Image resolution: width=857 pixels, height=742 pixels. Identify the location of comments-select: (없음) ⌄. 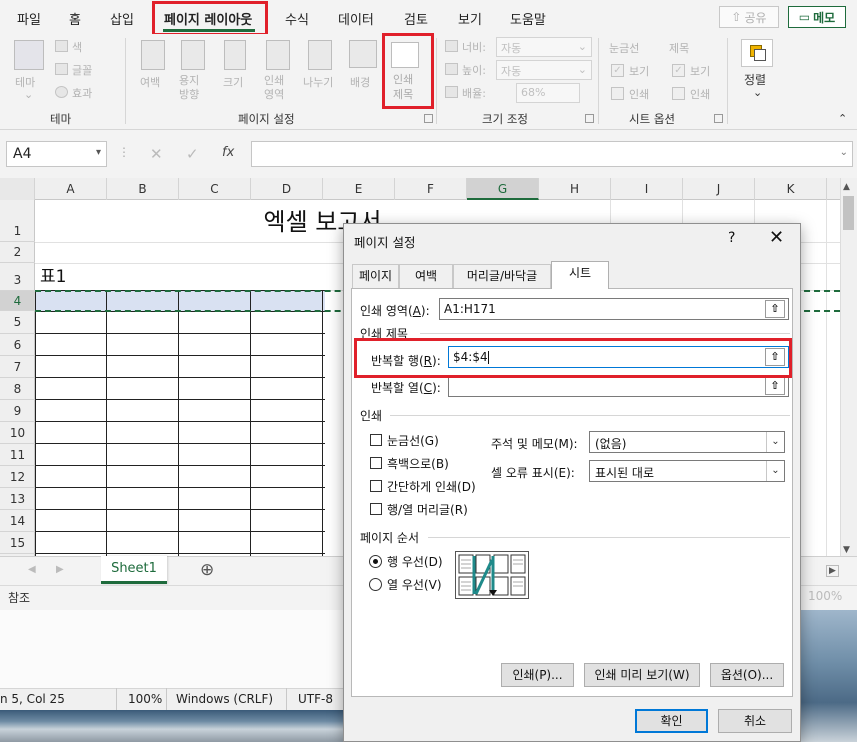
(687, 442).